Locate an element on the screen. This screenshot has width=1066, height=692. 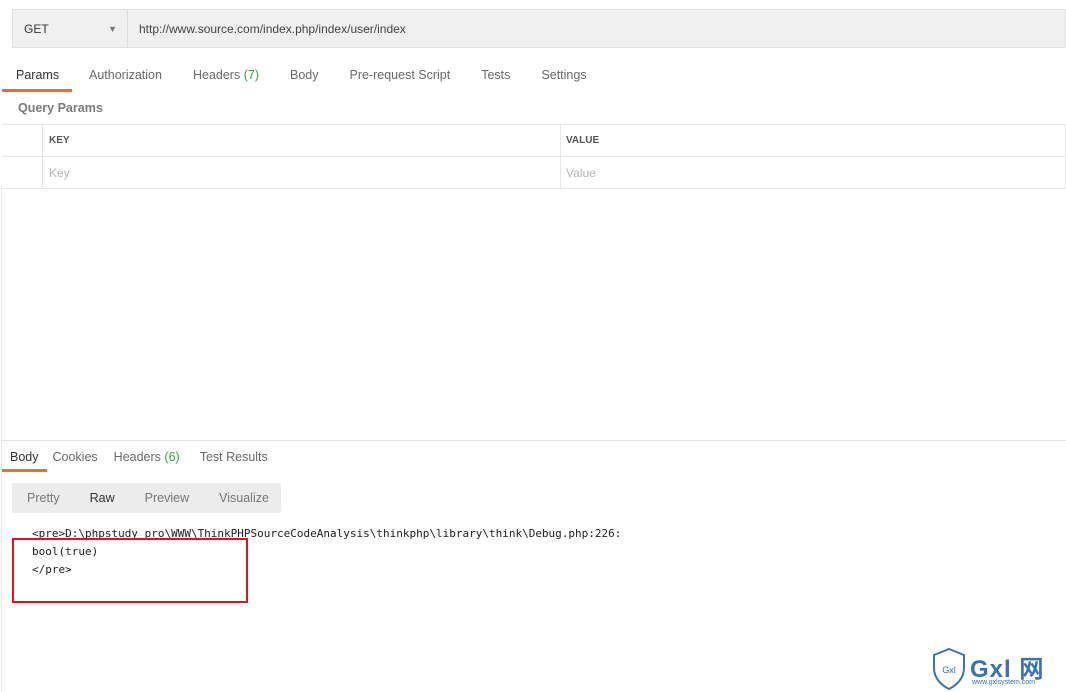
headers-count: (7) is located at coordinates (251, 75).